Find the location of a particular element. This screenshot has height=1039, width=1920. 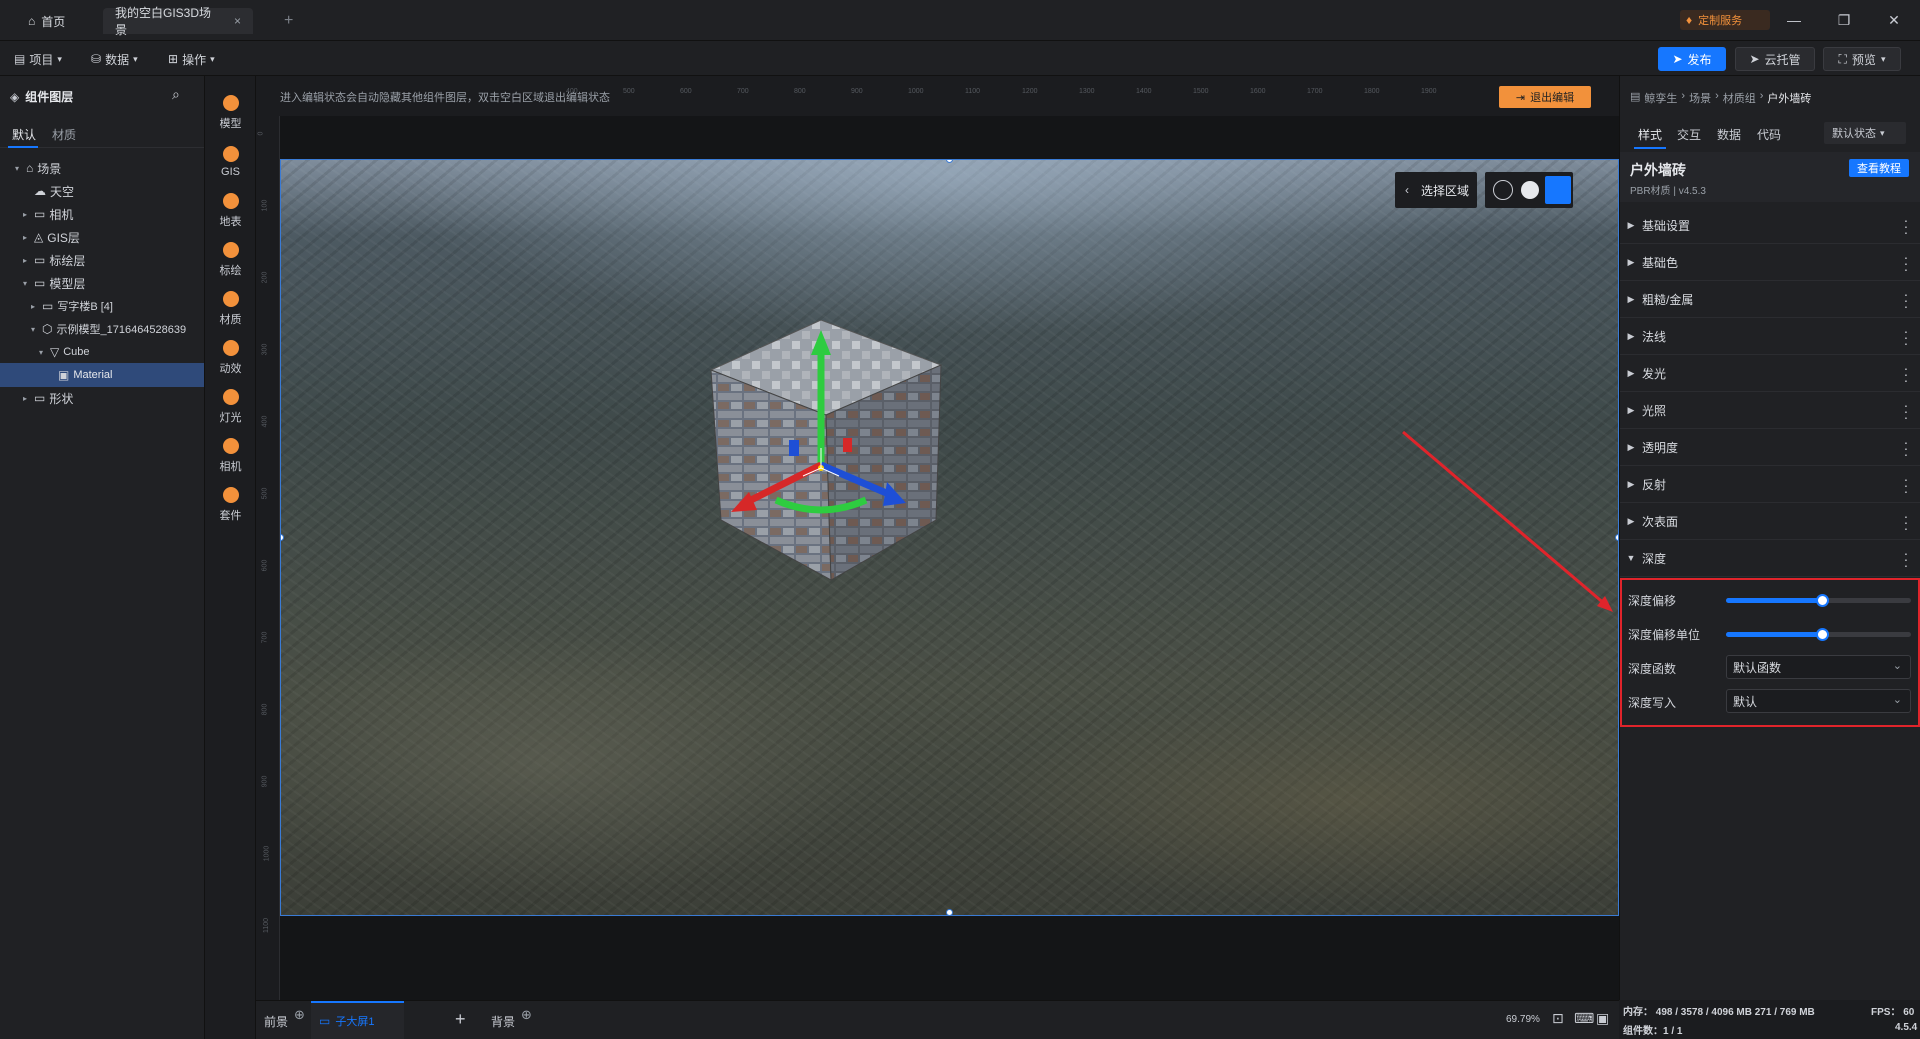

sphere-icon is located at coordinates (1530, 190).